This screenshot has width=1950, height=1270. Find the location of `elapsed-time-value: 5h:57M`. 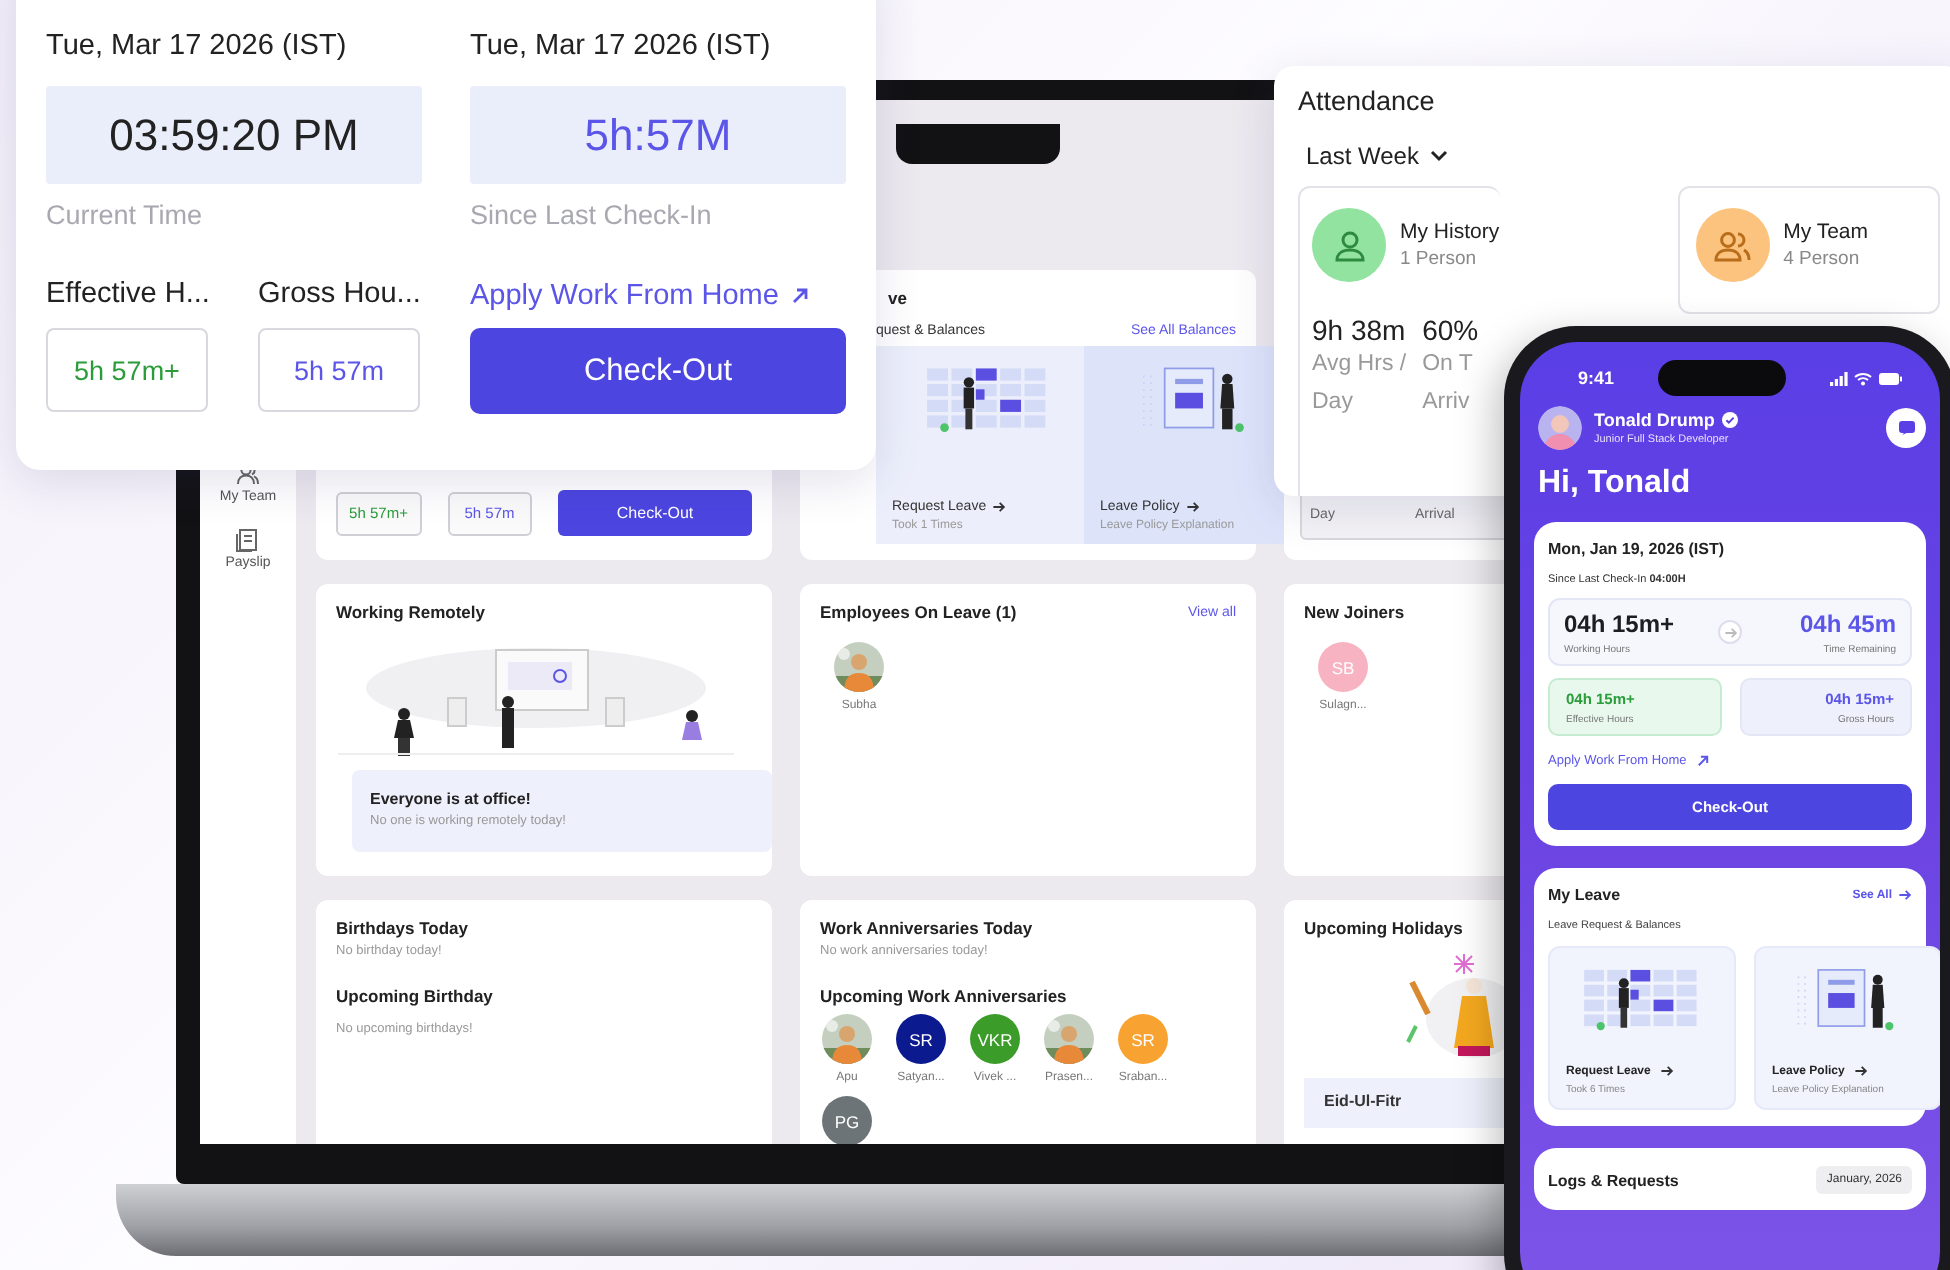

elapsed-time-value: 5h:57M is located at coordinates (658, 135).